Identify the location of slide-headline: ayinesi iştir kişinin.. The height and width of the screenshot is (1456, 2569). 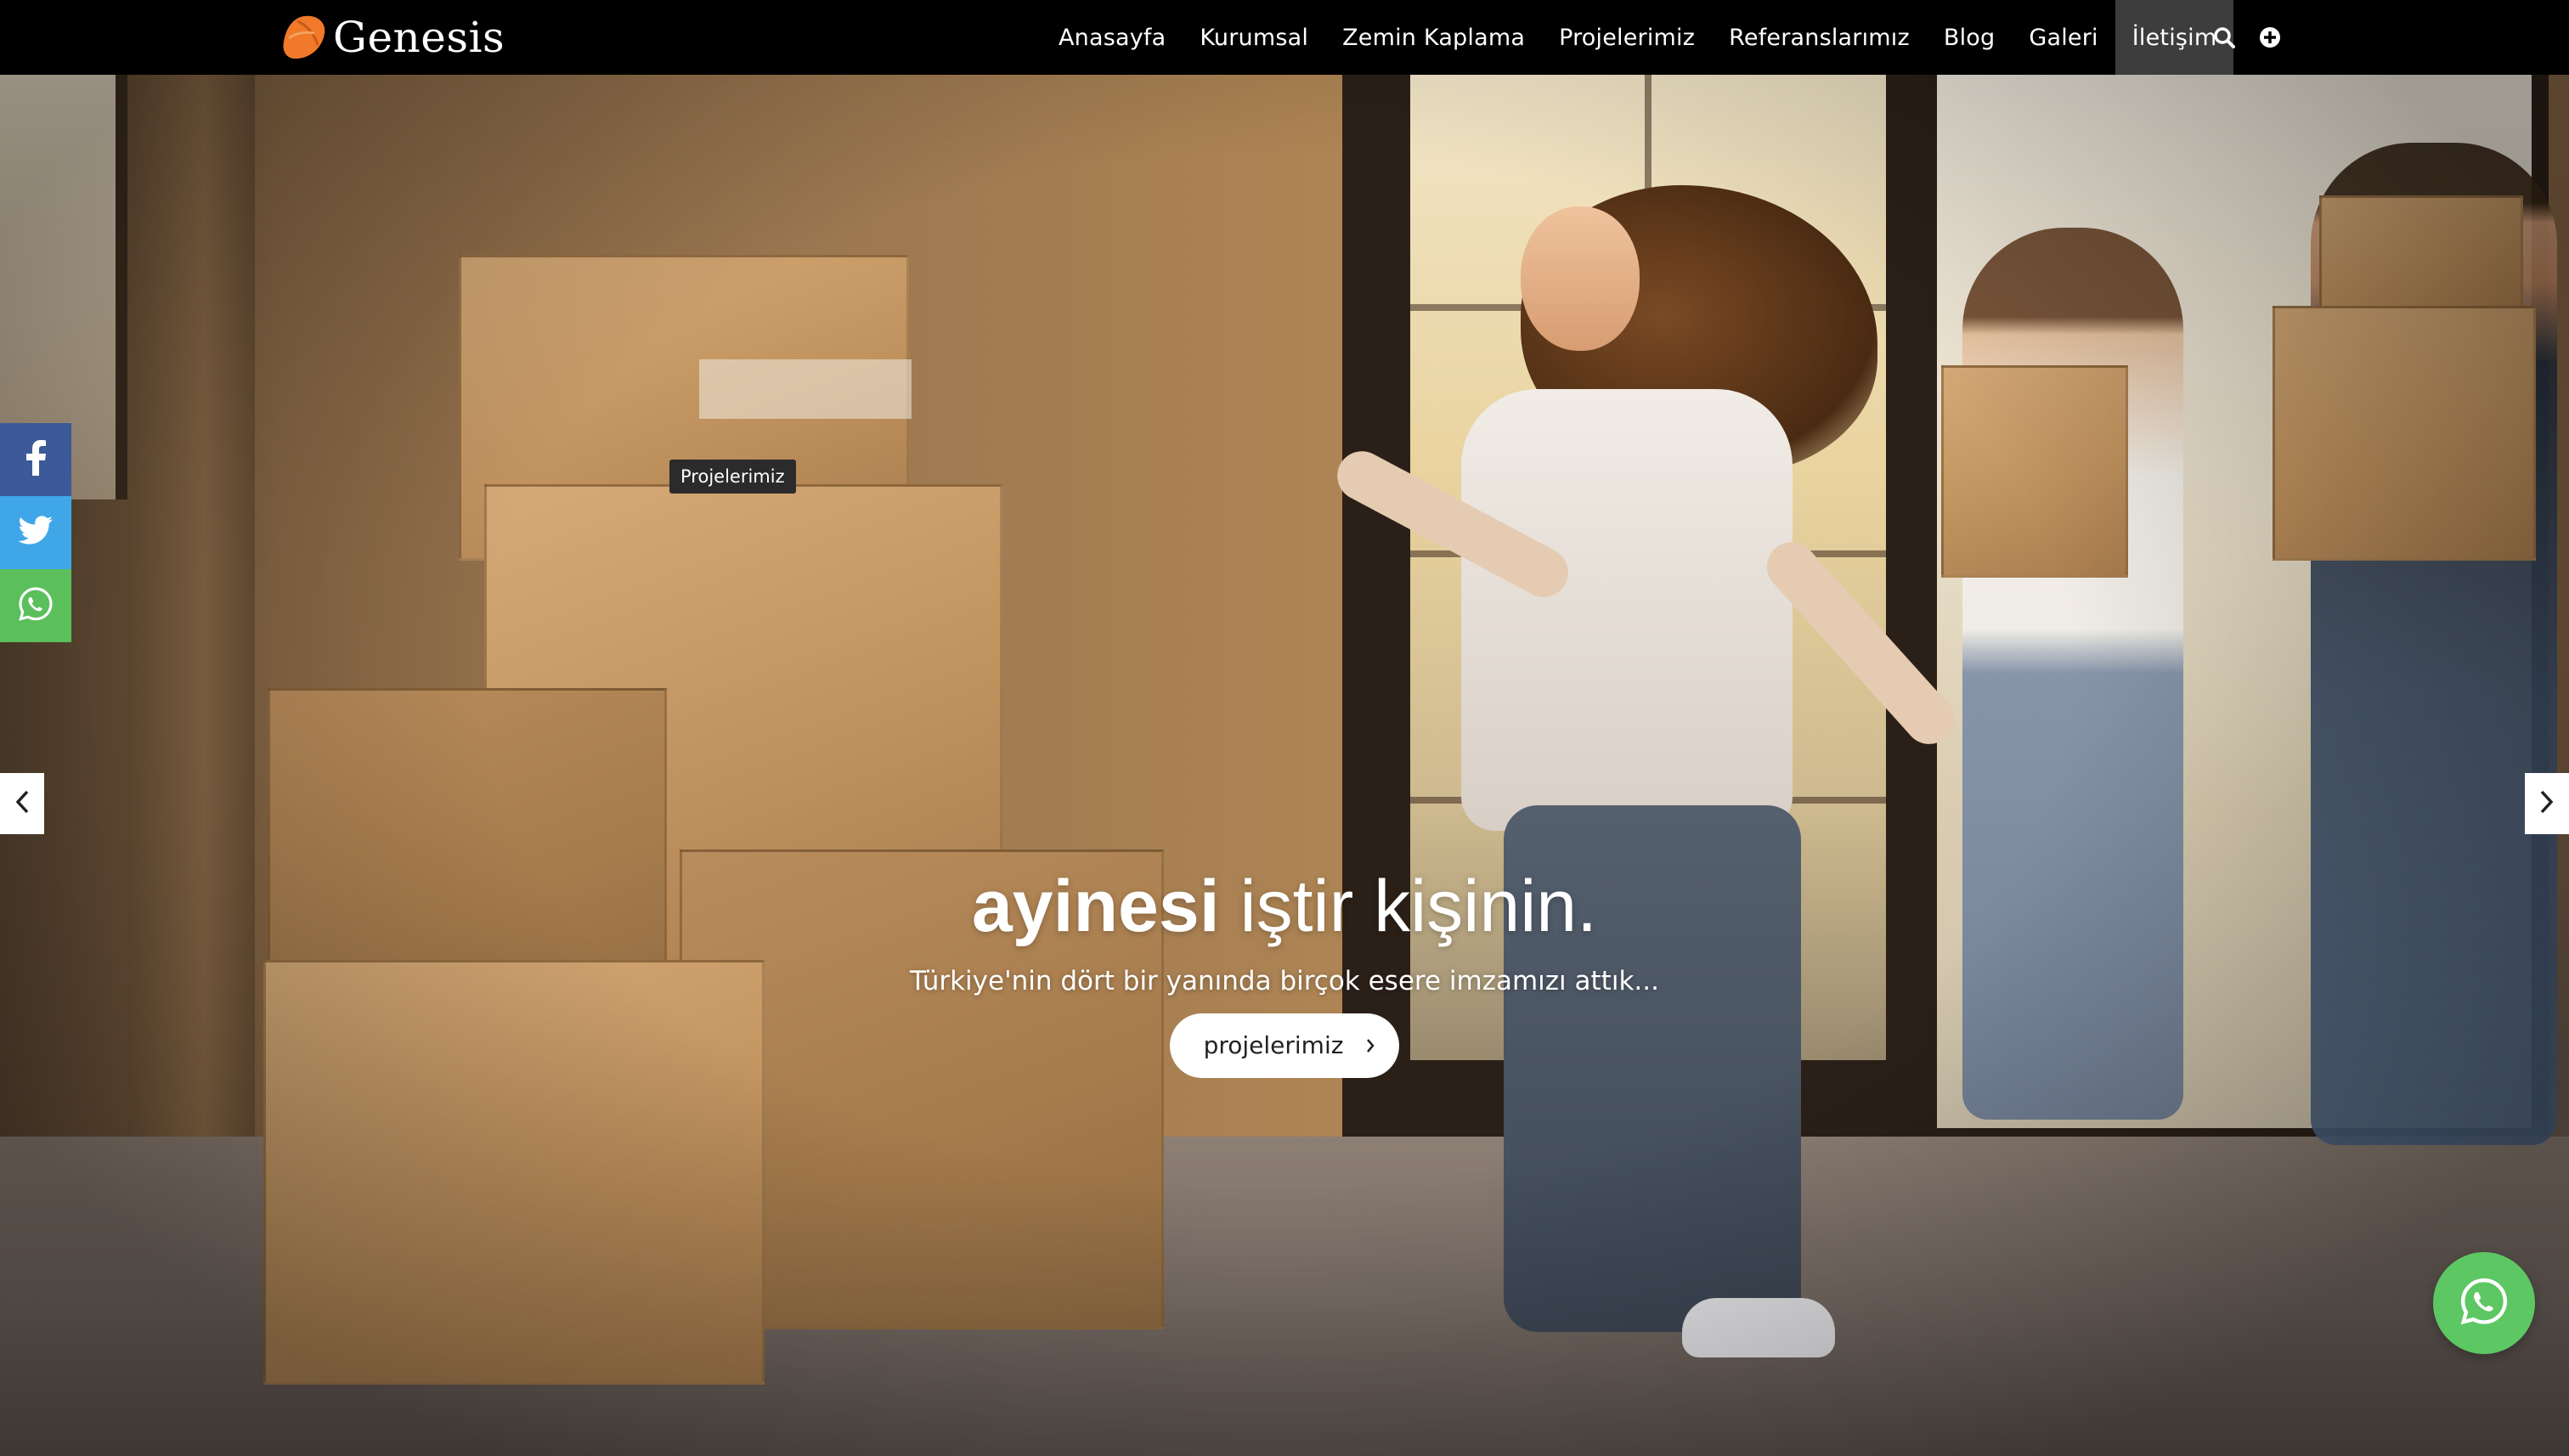
(1284, 906).